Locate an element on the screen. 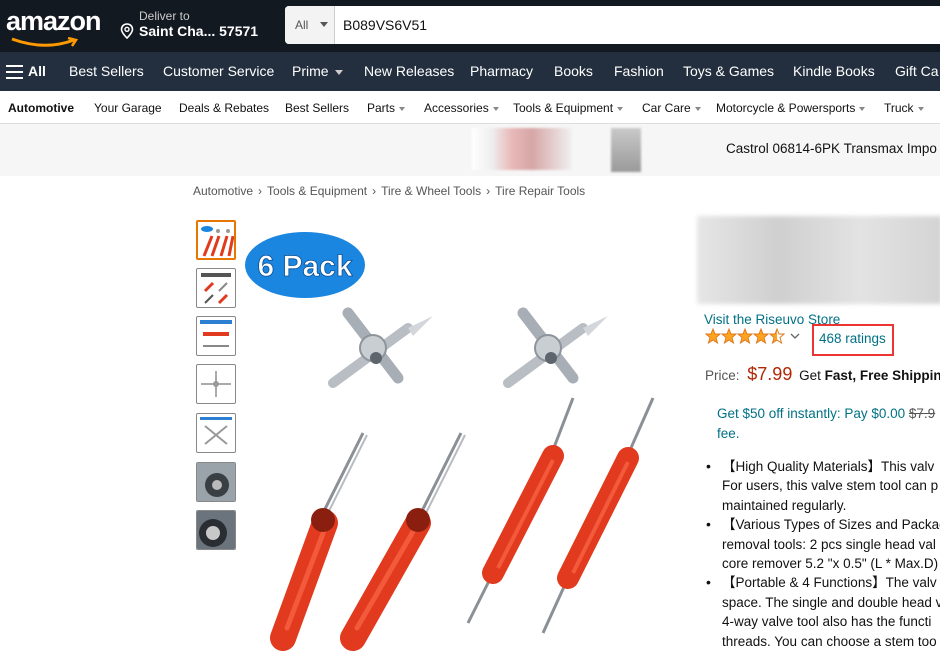 The height and width of the screenshot is (658, 940). breadcrumb-item: Tools & Equipment is located at coordinates (317, 191).